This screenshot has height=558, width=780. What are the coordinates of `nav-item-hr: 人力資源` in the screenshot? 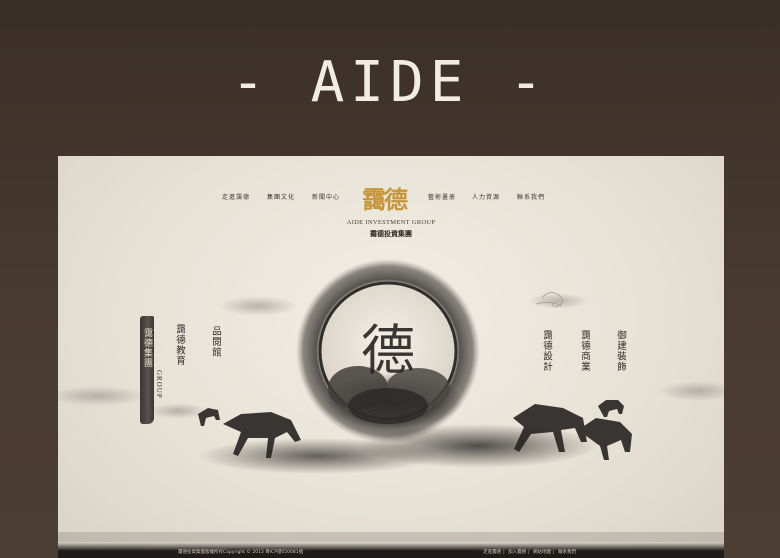 It's located at (486, 196).